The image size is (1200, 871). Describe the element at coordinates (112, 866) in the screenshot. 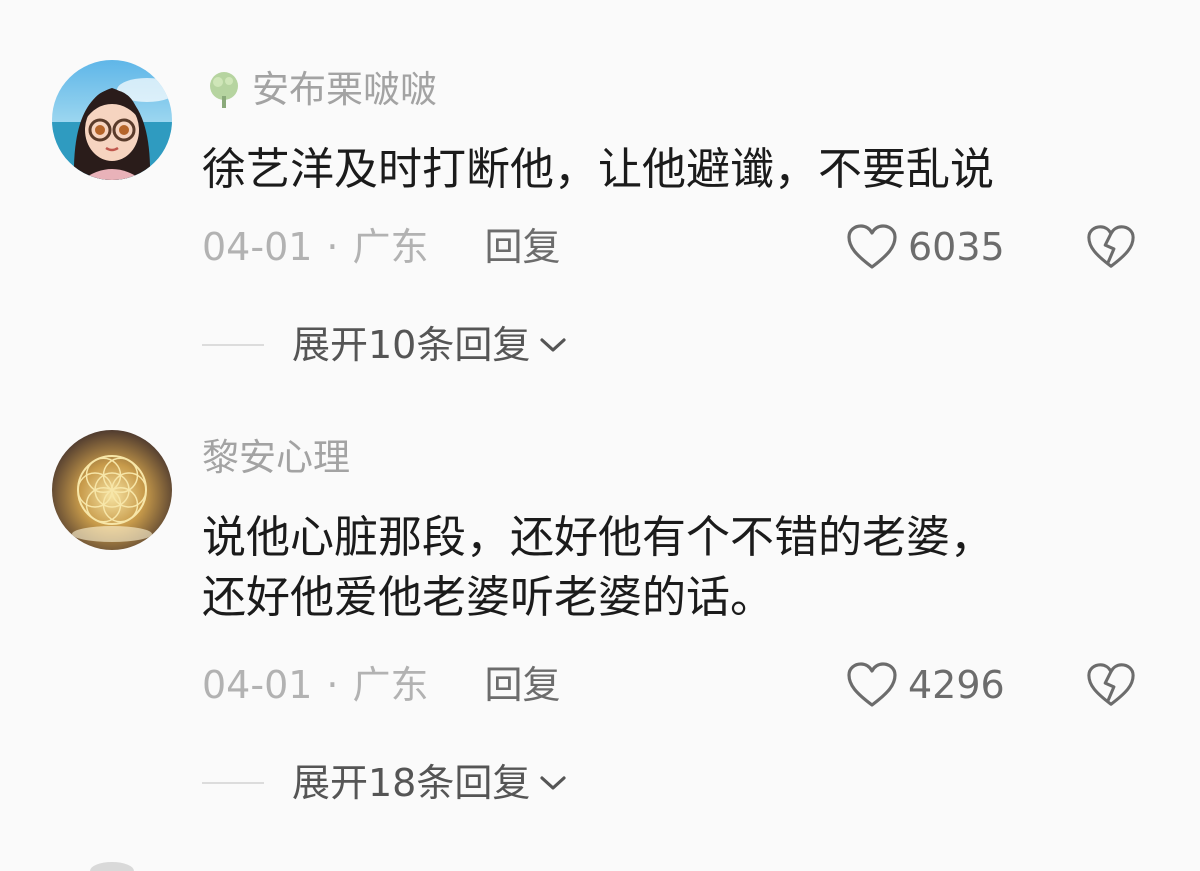

I see `next-comment-avatar` at that location.